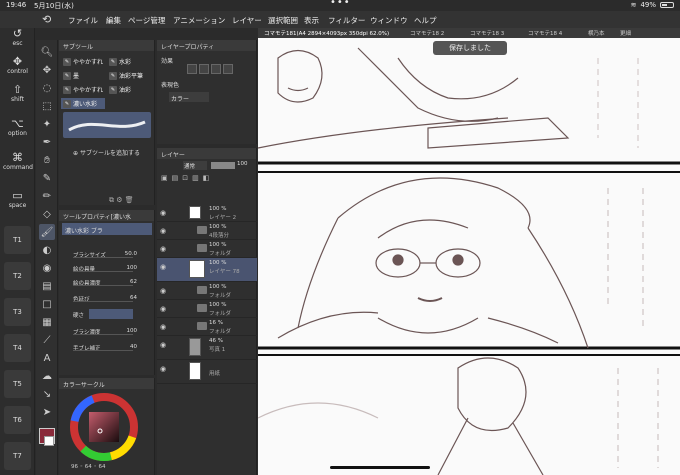 The image size is (680, 475). What do you see at coordinates (17, 276) in the screenshot?
I see `t2-key: T2` at bounding box center [17, 276].